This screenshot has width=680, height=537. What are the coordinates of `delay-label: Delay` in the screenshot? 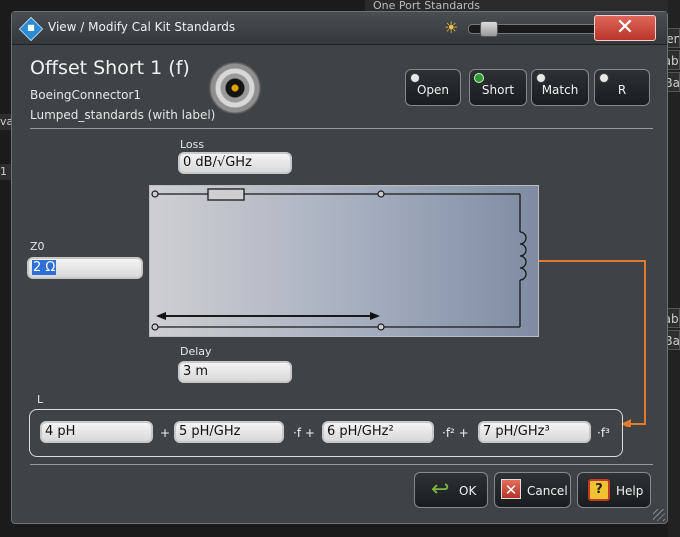 It's located at (196, 351).